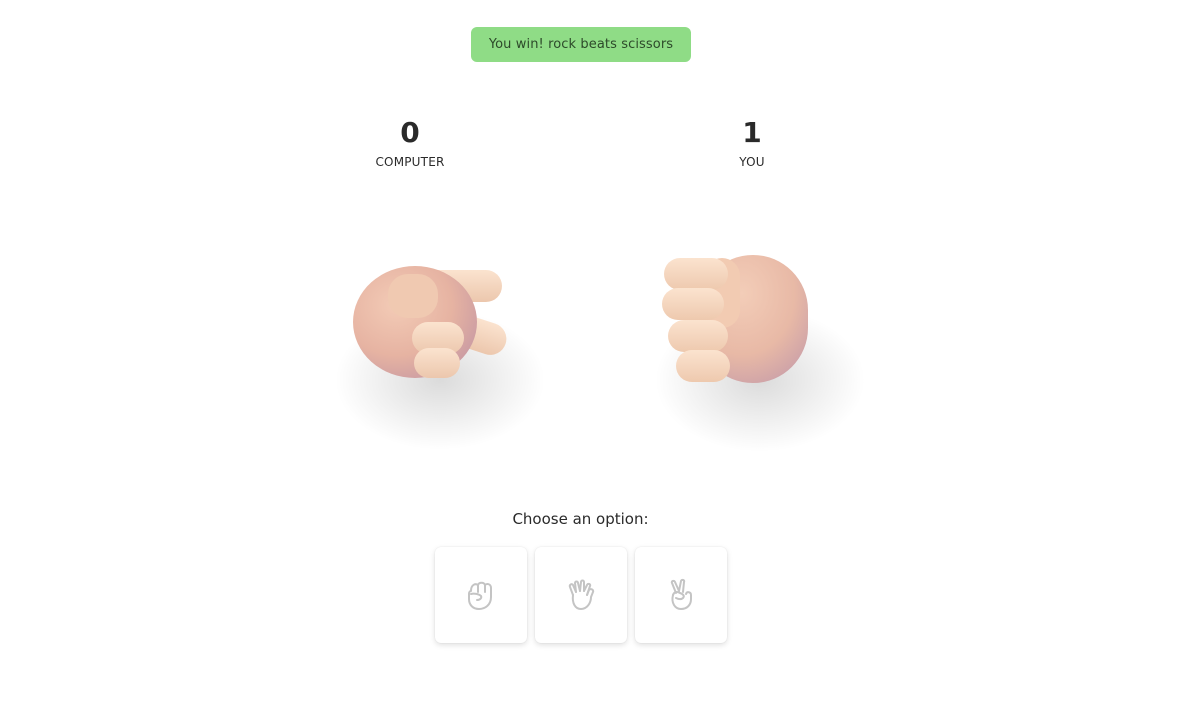 The height and width of the screenshot is (703, 1177). I want to click on option-buttons, so click(581, 595).